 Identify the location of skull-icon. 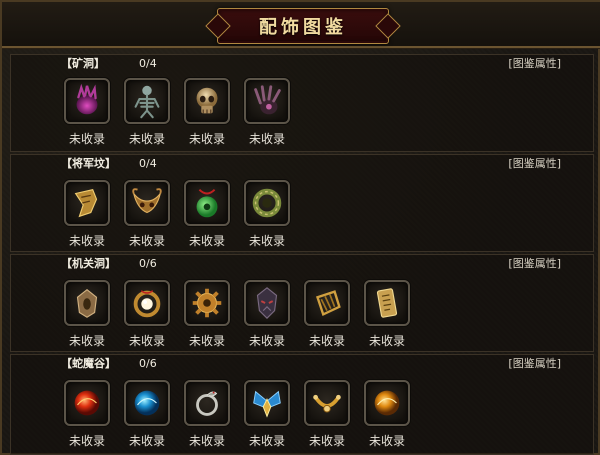
(207, 100).